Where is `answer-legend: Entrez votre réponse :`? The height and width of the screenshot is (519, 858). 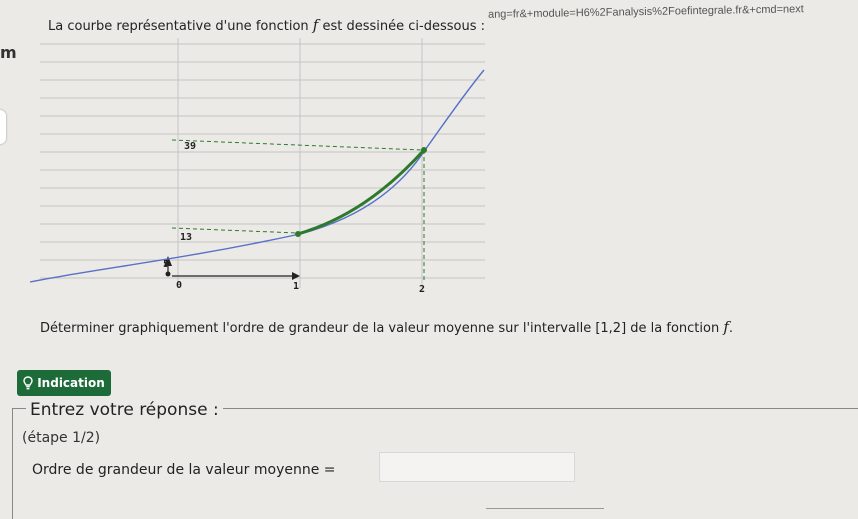
answer-legend: Entrez votre réponse : is located at coordinates (124, 410).